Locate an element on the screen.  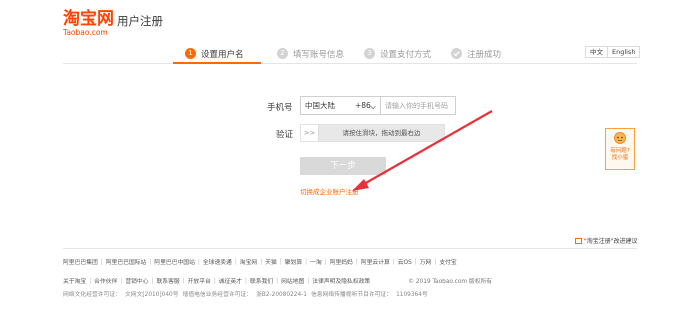
slider-captcha: >> 请按住滑块，拖动到最右边 is located at coordinates (372, 133).